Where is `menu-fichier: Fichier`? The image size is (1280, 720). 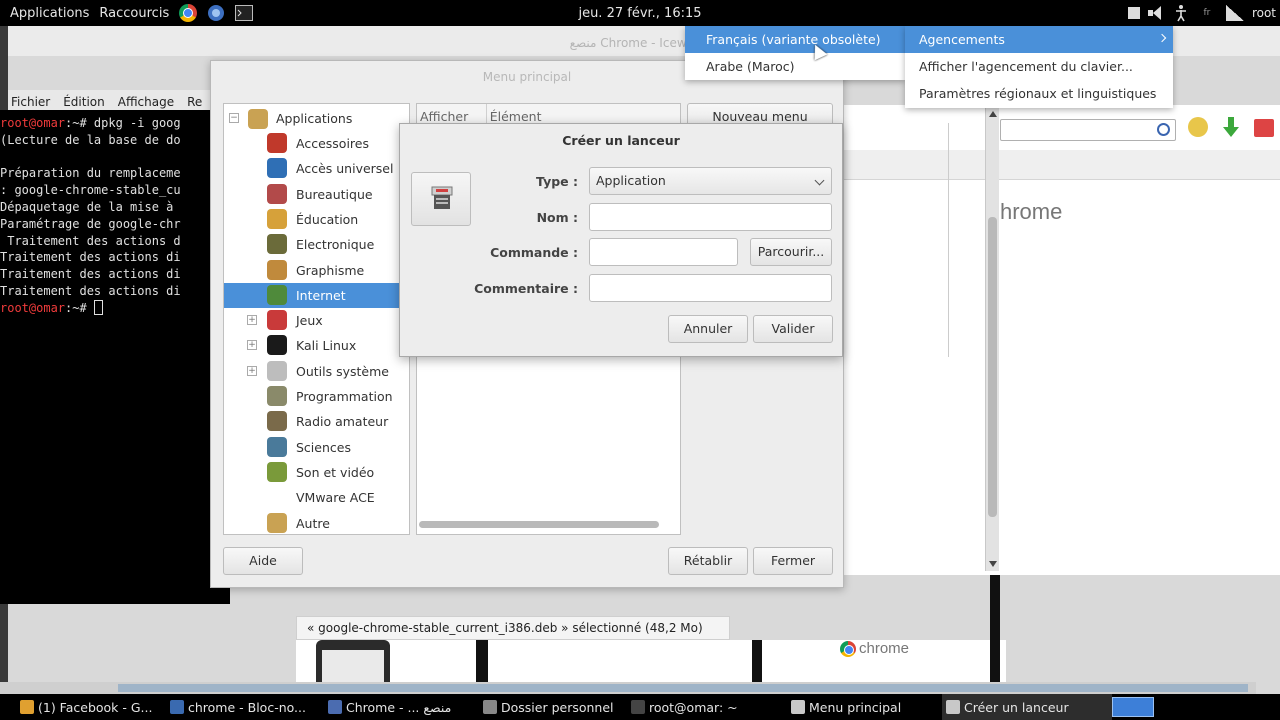
menu-fichier: Fichier is located at coordinates (31, 102).